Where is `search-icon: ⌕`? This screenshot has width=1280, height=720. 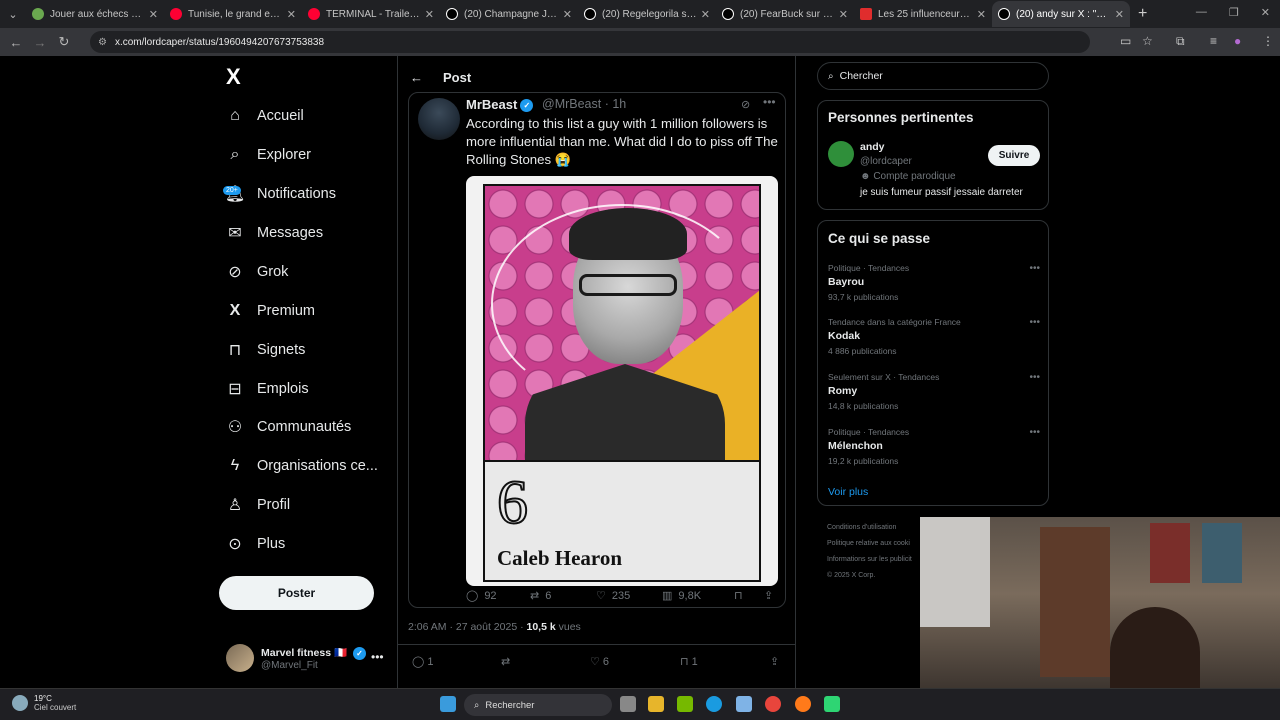
search-icon: ⌕ is located at coordinates (235, 154).